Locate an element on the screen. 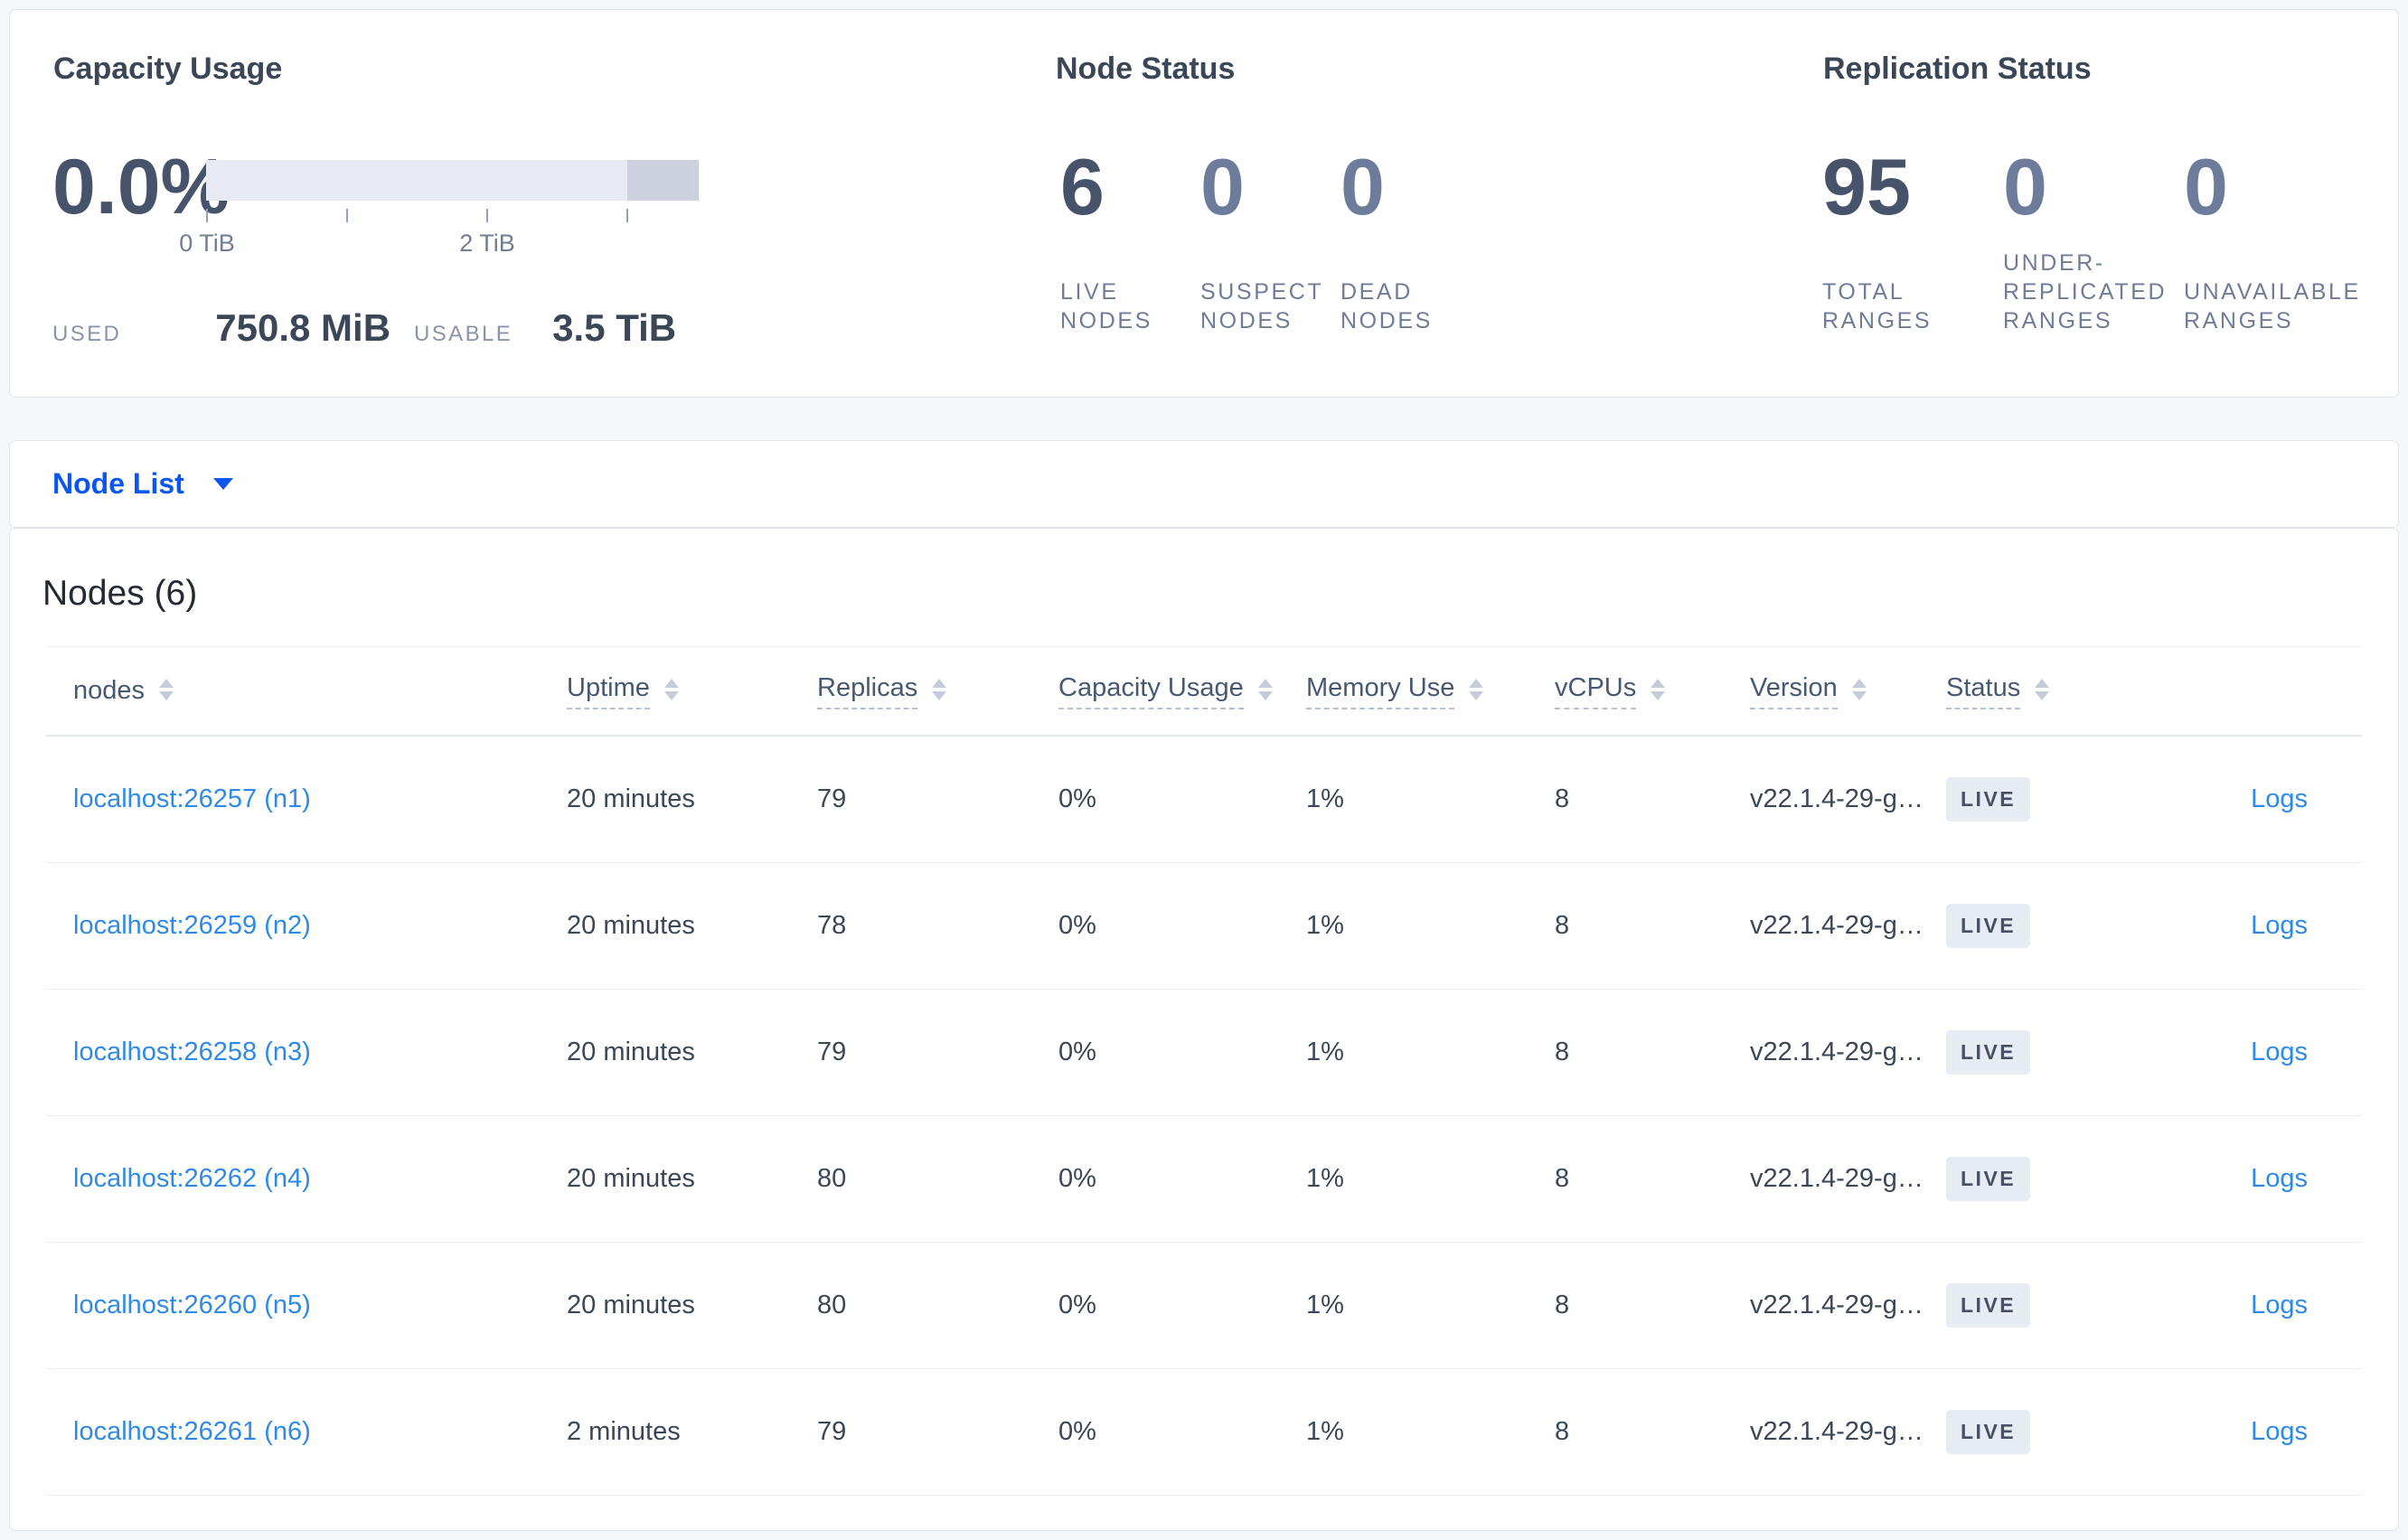 The width and height of the screenshot is (2408, 1540). node-list-dropdown: Node List is located at coordinates (142, 484).